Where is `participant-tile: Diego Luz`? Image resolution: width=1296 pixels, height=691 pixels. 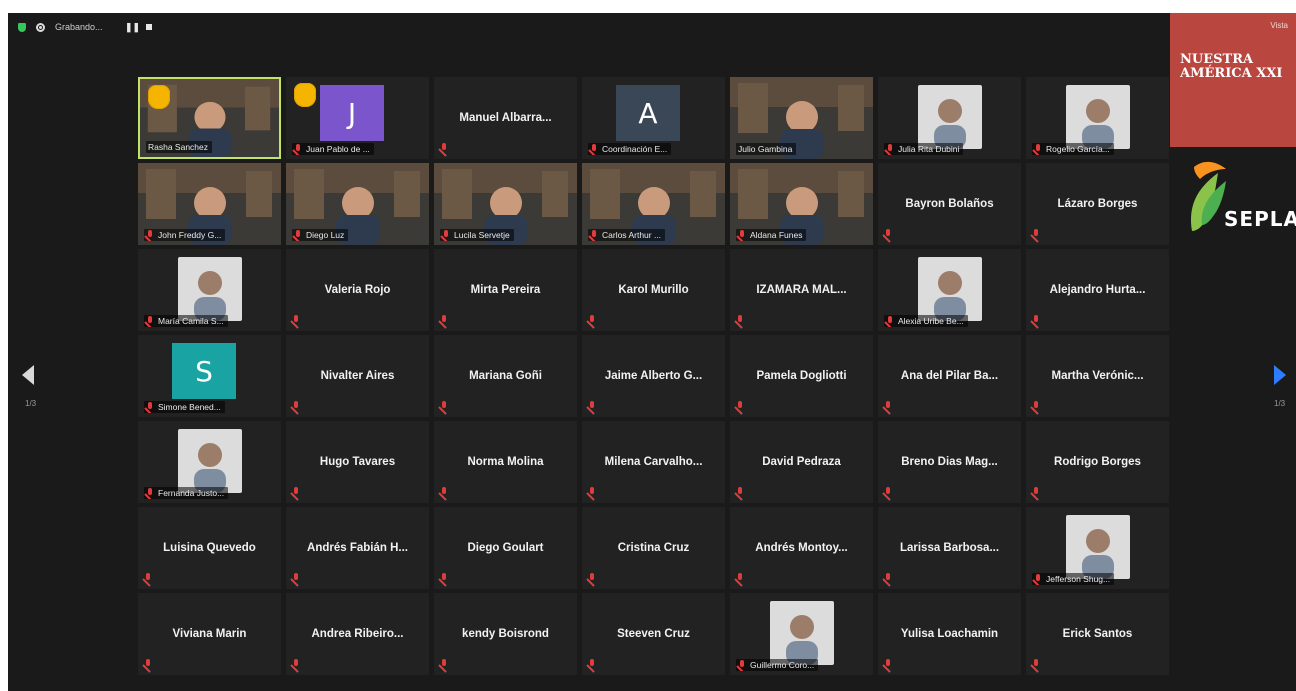
participant-tile: Diego Luz is located at coordinates (357, 204).